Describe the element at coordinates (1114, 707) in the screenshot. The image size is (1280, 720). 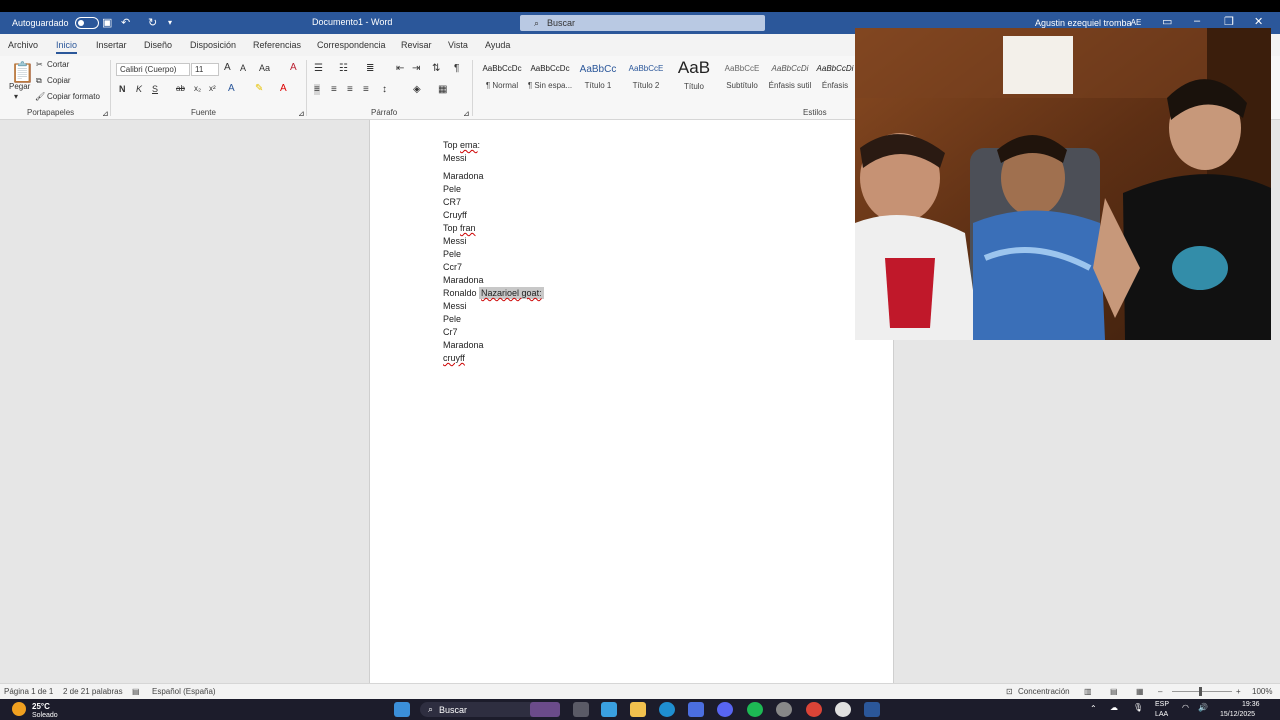
I see `onedrive-icon: ☁` at that location.